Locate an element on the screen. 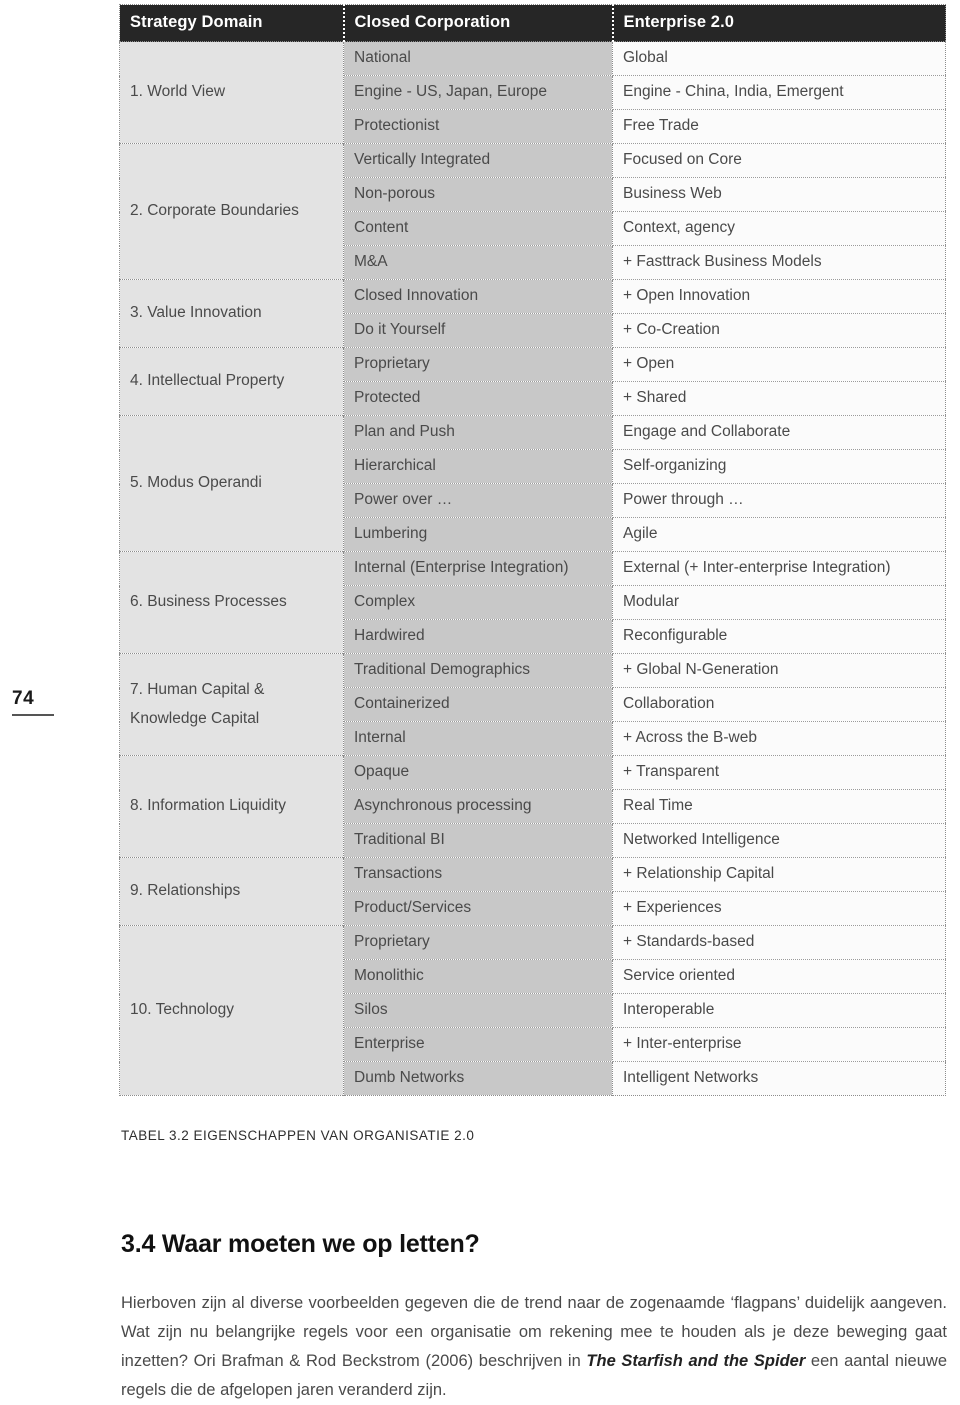 This screenshot has width=960, height=1405. strategy-domain-cell: 4. Intellectual Property is located at coordinates (231, 381).